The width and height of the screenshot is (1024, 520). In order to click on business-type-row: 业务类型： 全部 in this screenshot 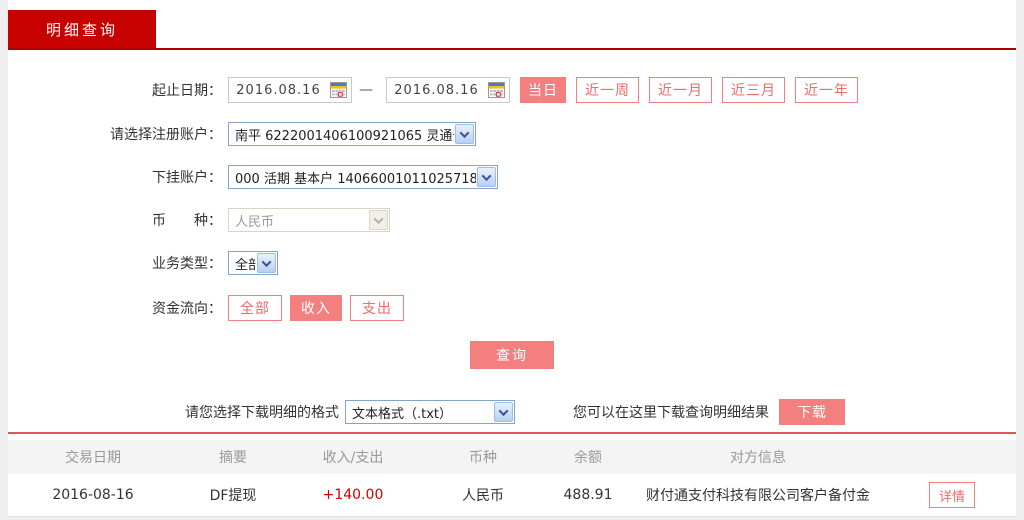, I will do `click(512, 263)`.